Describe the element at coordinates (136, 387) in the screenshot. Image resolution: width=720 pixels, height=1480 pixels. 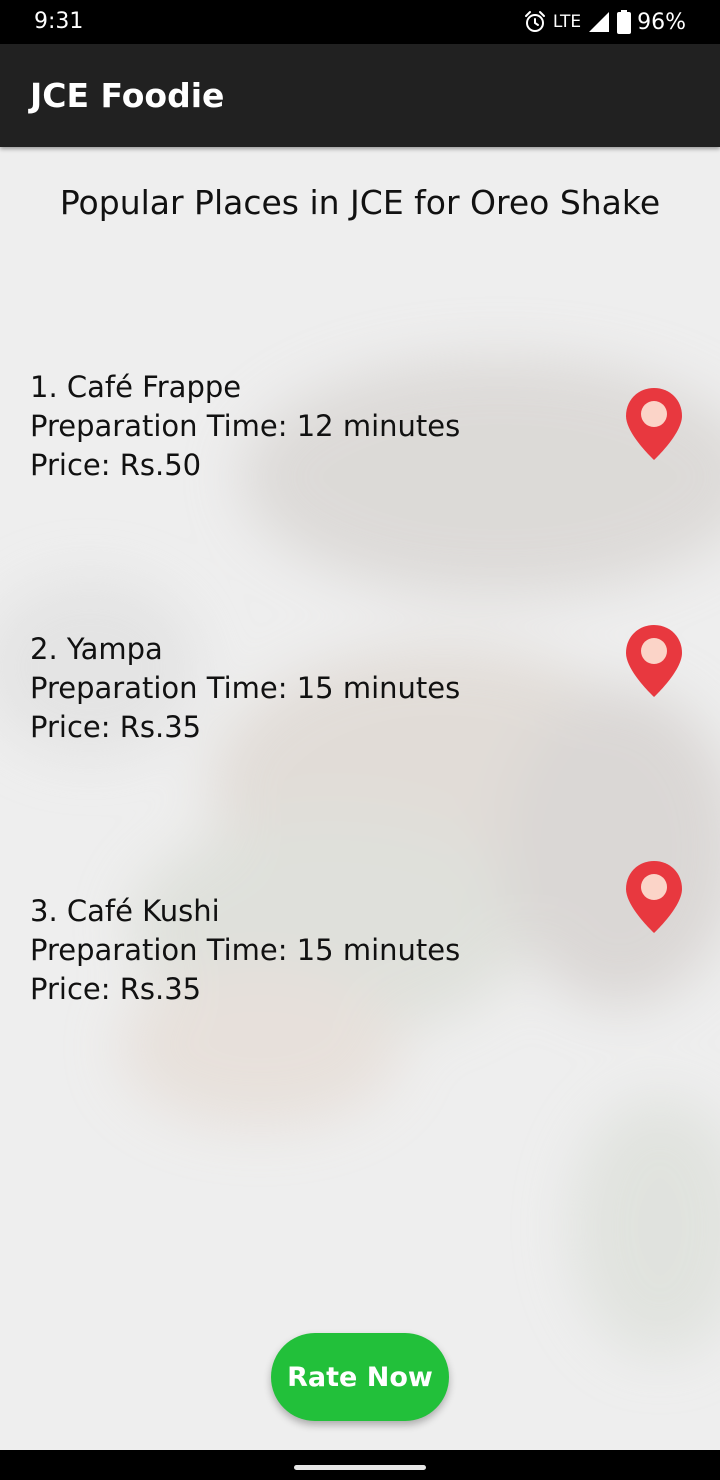
I see `place-name: 1. Café Frappe` at that location.